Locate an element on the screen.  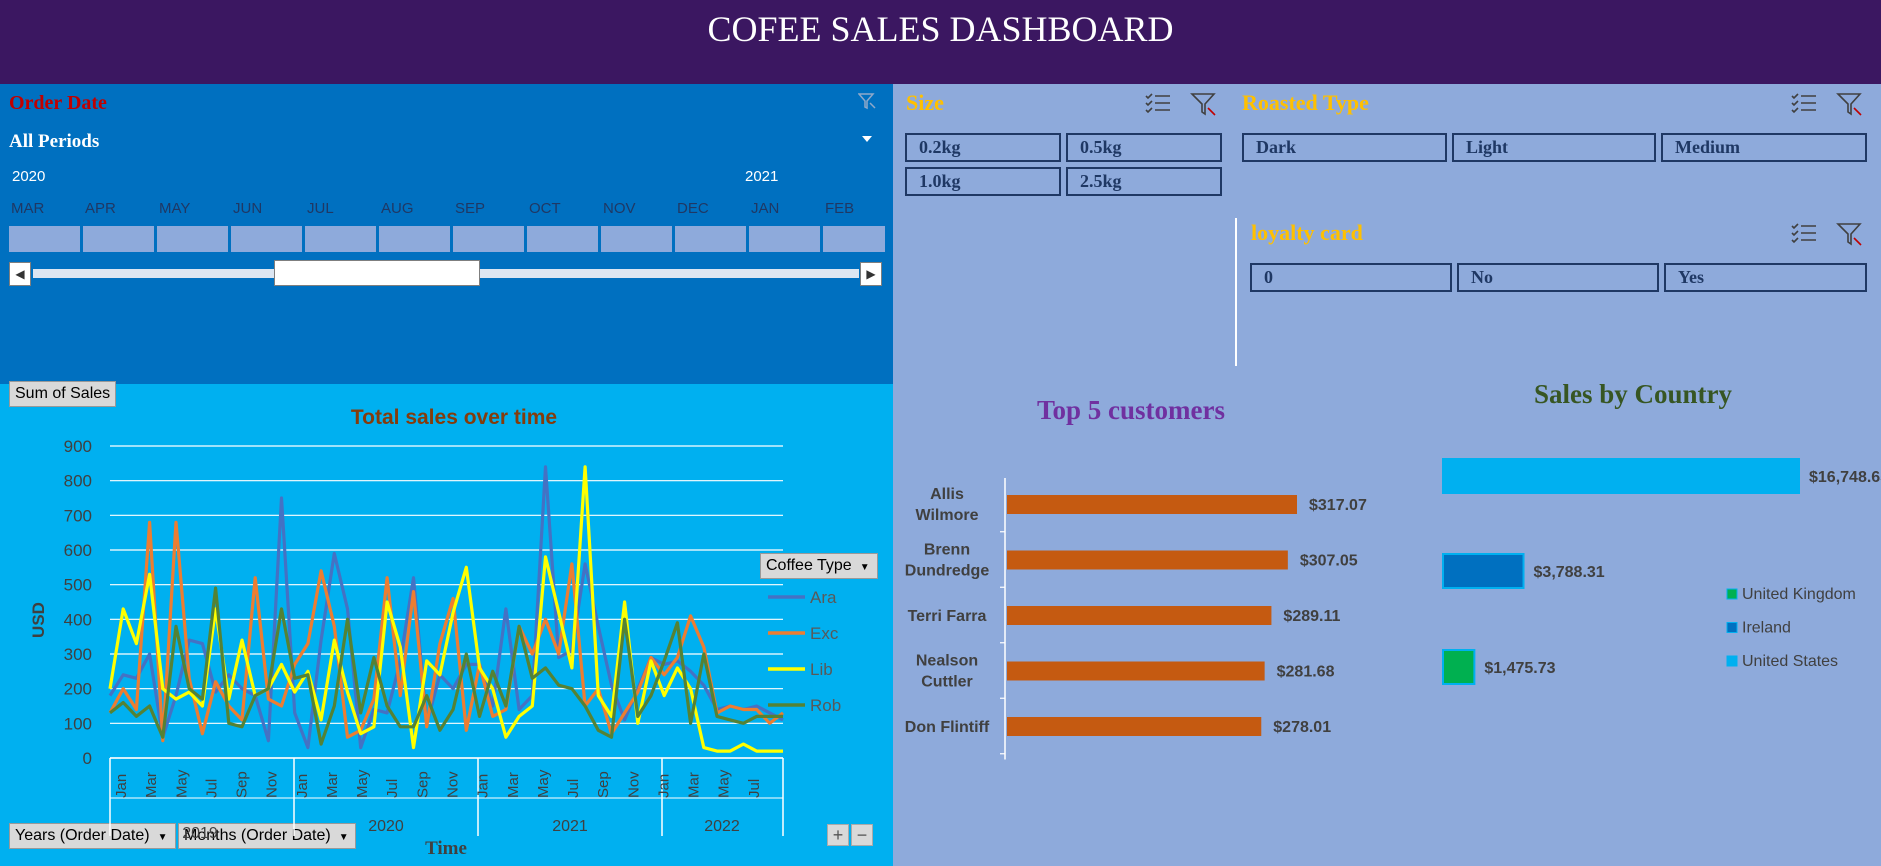
country-chart-title: Sales by Country is located at coordinates (1633, 394).